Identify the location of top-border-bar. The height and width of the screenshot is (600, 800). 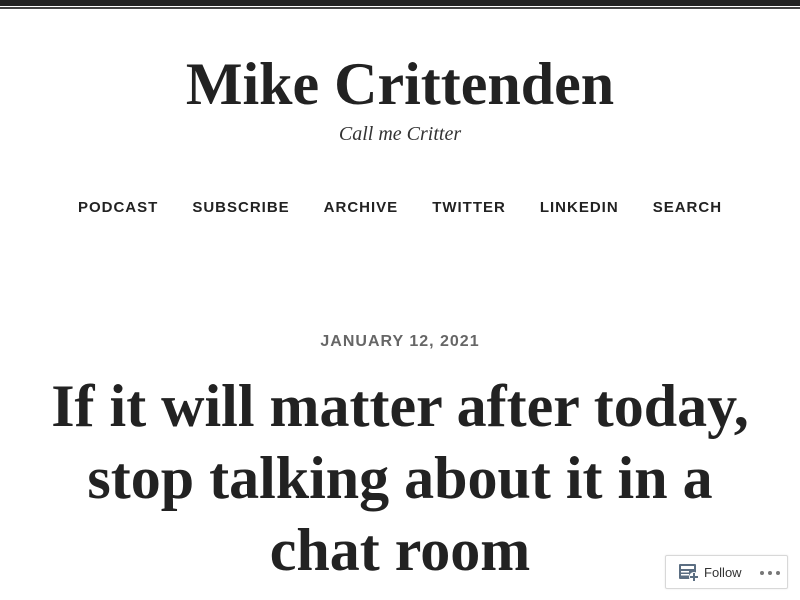
(400, 4).